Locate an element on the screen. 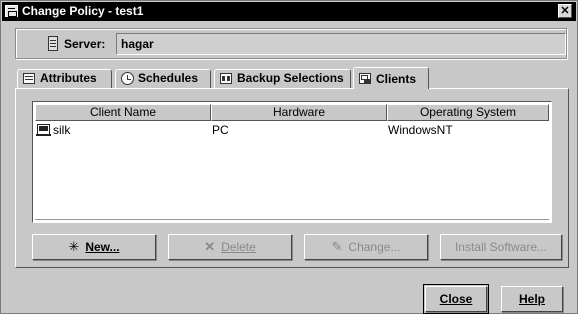 This screenshot has width=586, height=322. server-icon is located at coordinates (53, 43).